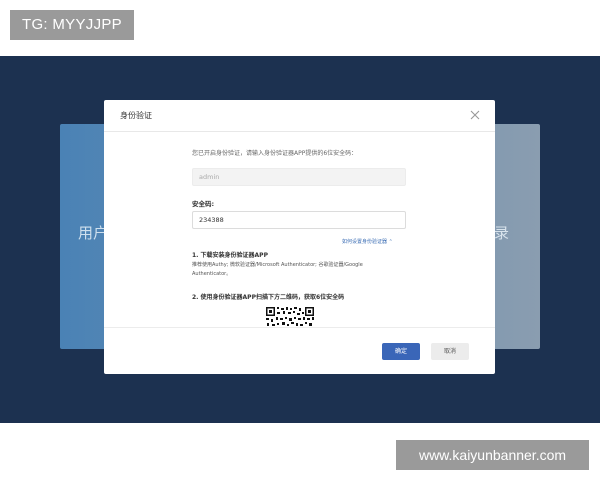  What do you see at coordinates (492, 455) in the screenshot?
I see `watermark-bottom: www.kaiyunbanner.com` at bounding box center [492, 455].